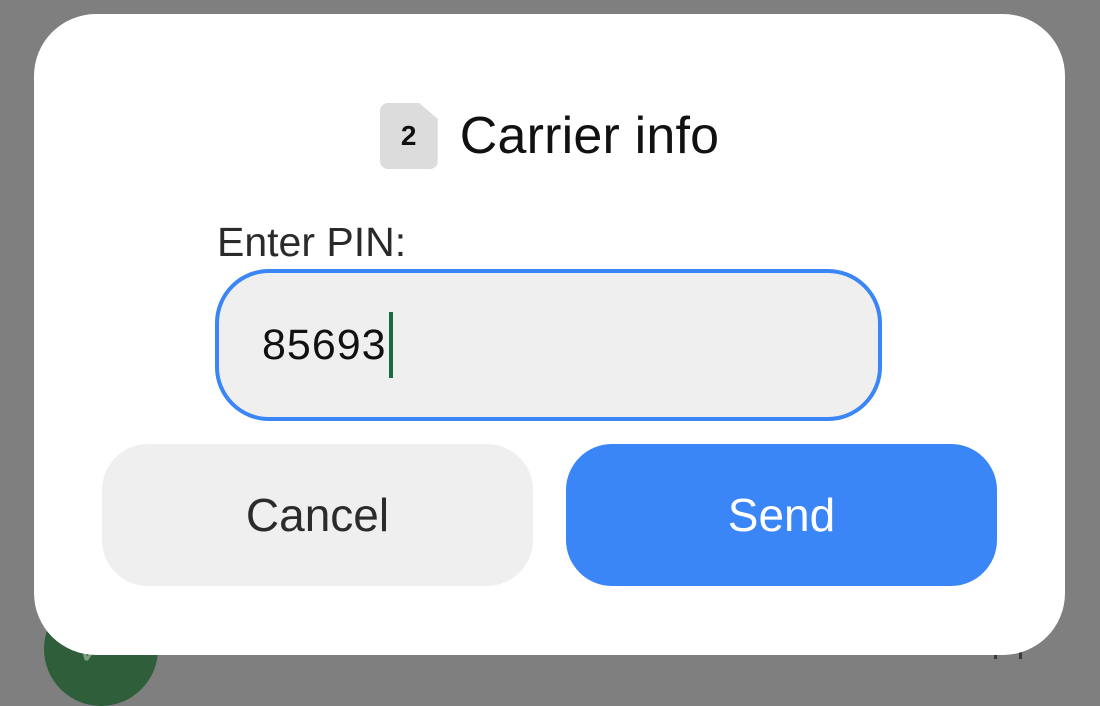 The width and height of the screenshot is (1100, 706). Describe the element at coordinates (781, 515) in the screenshot. I see `send-button: Send` at that location.